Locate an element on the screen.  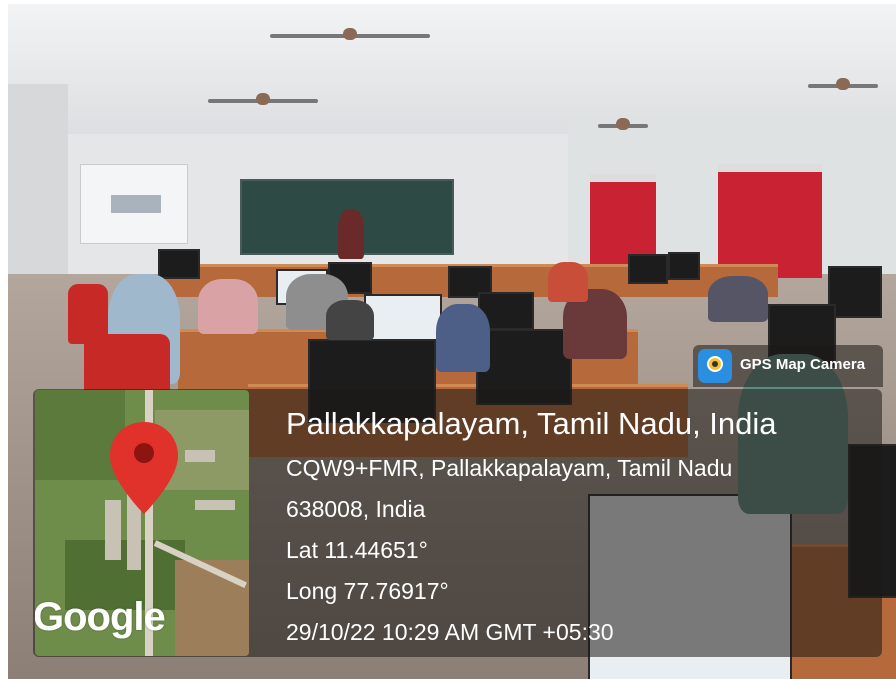
teacher is located at coordinates (351, 234).